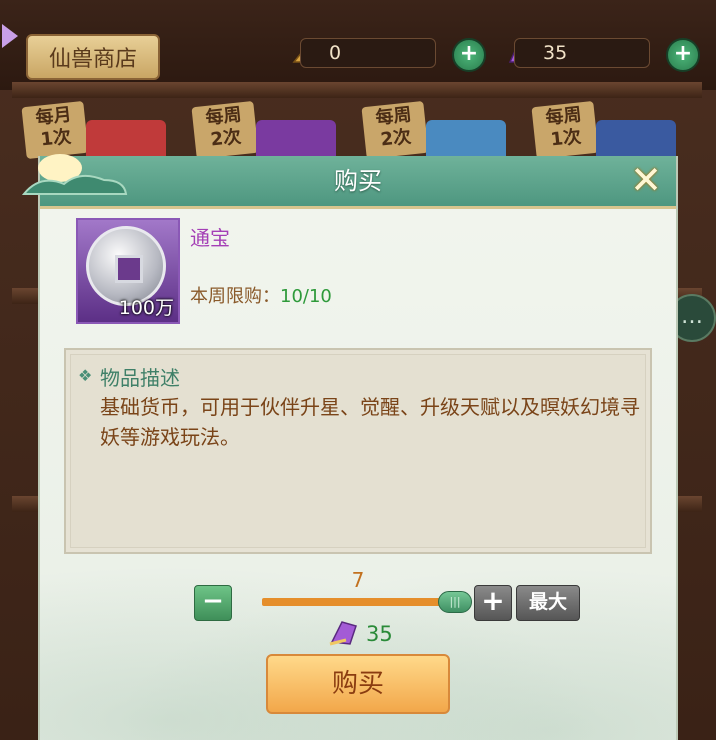  What do you see at coordinates (146, 308) in the screenshot?
I see `item-quantity-label: 100万` at bounding box center [146, 308].